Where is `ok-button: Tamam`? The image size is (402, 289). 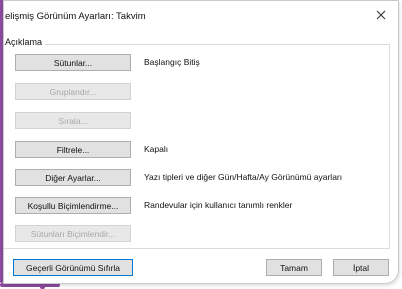 ok-button: Tamam is located at coordinates (294, 267).